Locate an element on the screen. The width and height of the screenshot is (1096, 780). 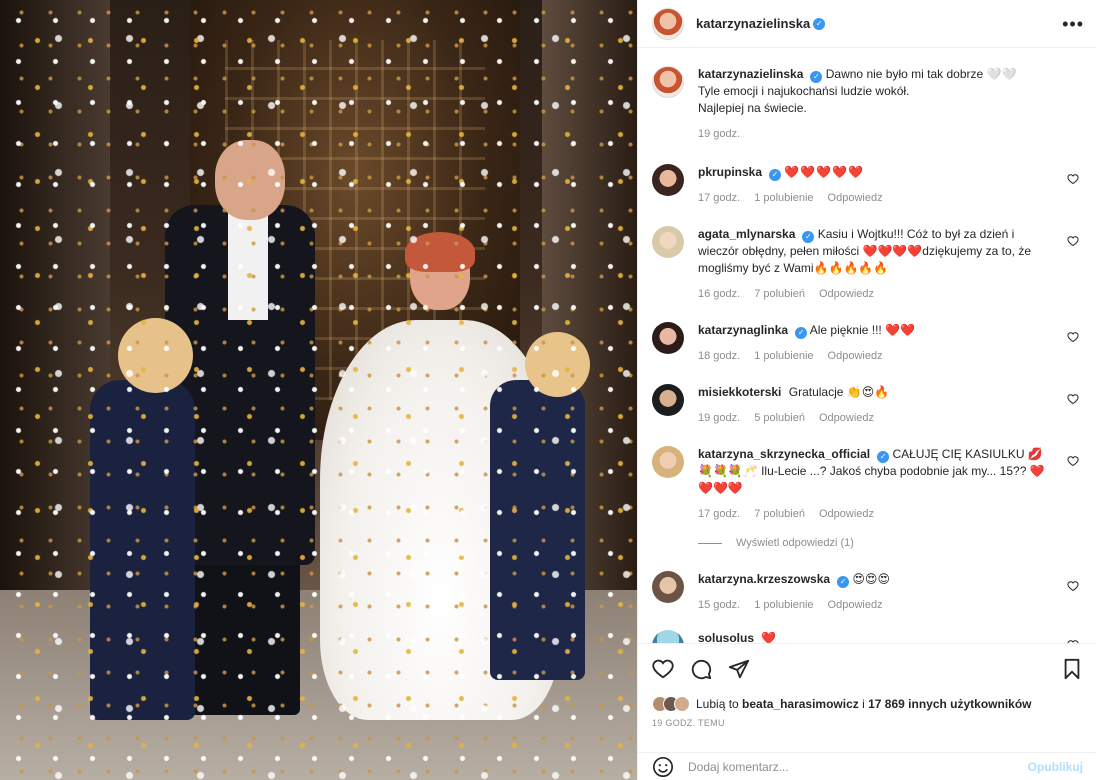
replies-divider is located at coordinates (710, 543).